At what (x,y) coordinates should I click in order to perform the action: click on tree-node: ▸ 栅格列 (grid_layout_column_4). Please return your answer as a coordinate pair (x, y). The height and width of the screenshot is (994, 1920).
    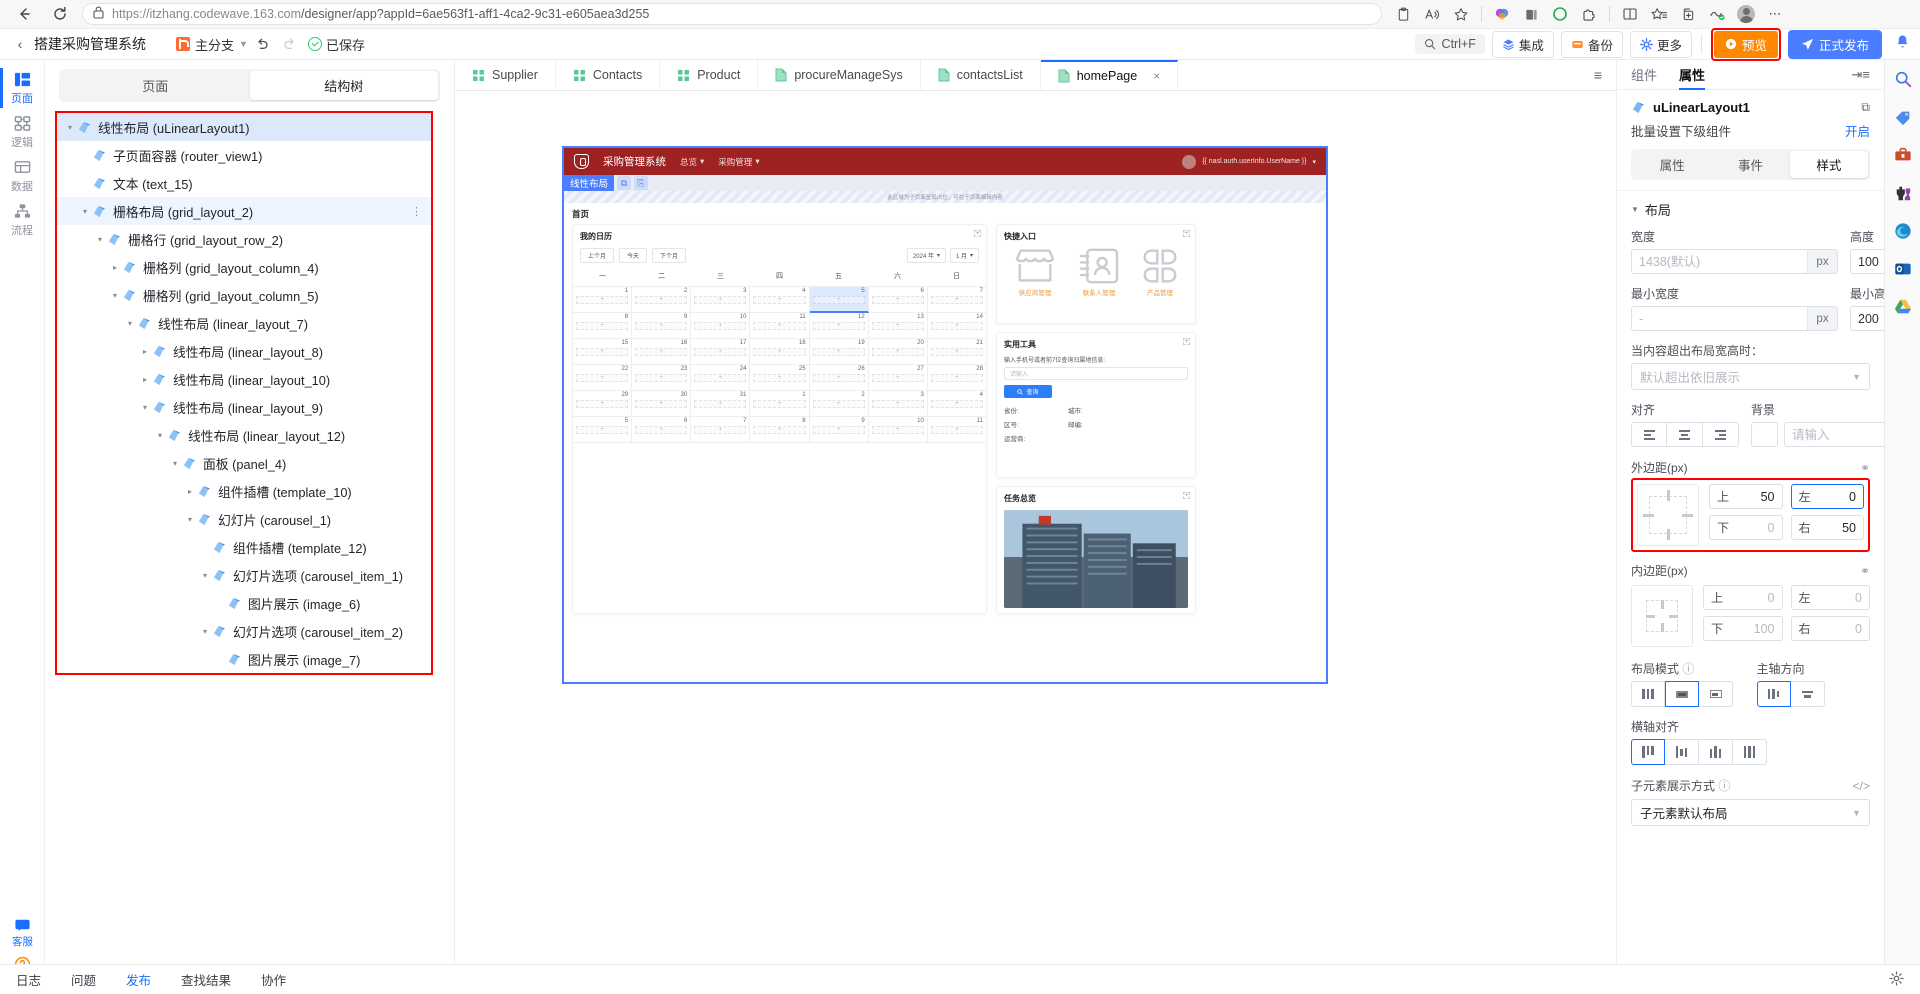
    Looking at the image, I should click on (244, 267).